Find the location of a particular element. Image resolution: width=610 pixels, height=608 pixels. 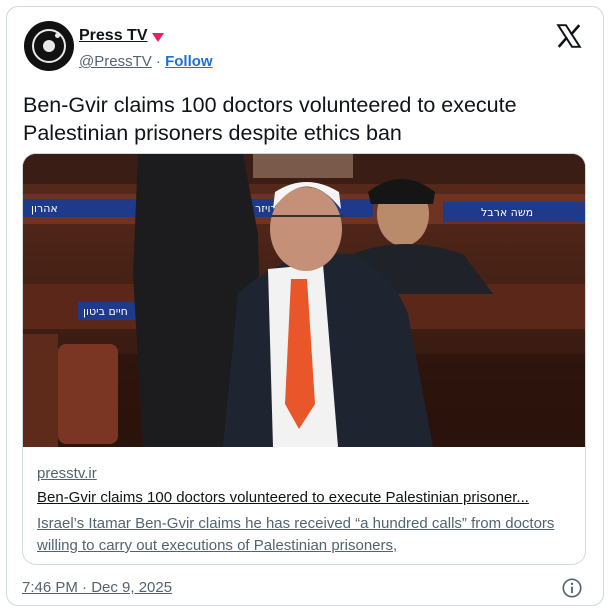

follow-link: Follow is located at coordinates (189, 61).